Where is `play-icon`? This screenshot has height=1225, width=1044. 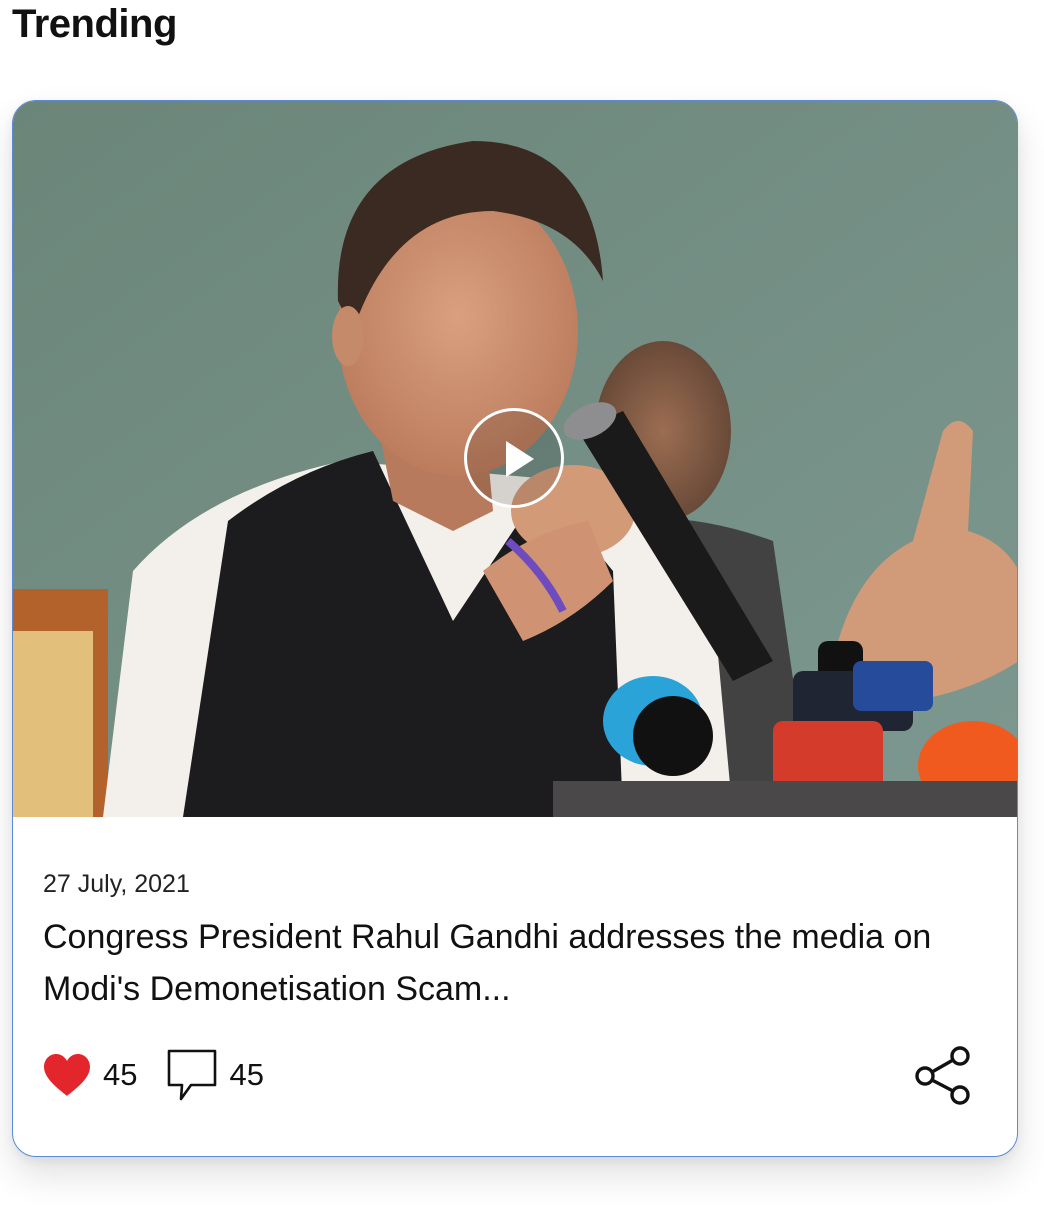
play-icon is located at coordinates (520, 459).